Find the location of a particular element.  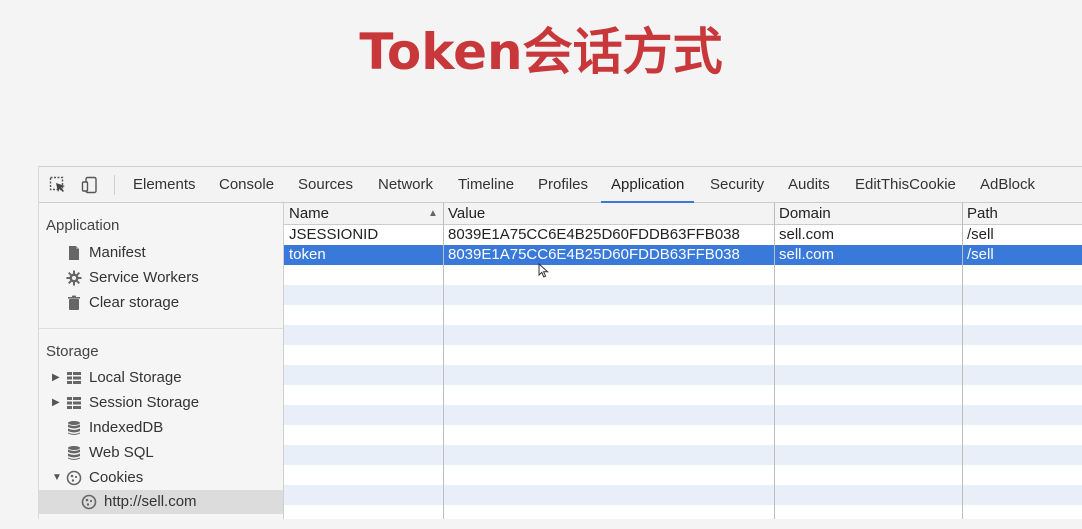

sidebar-item-label: IndexedDB is located at coordinates (126, 427).